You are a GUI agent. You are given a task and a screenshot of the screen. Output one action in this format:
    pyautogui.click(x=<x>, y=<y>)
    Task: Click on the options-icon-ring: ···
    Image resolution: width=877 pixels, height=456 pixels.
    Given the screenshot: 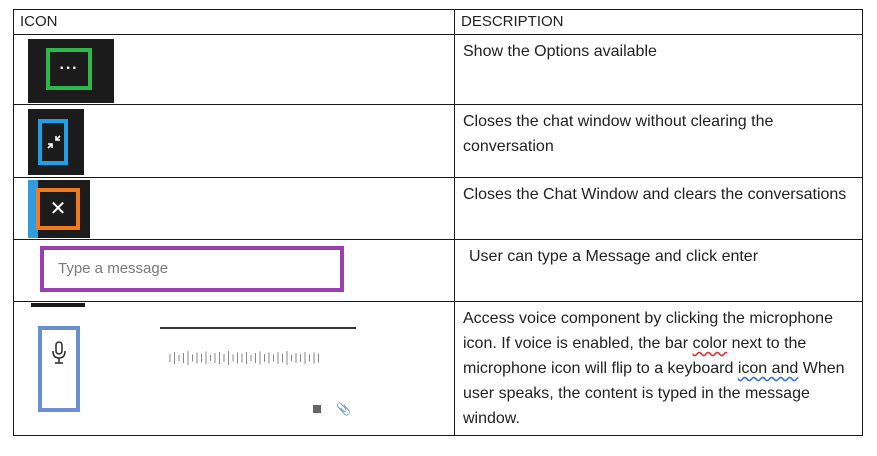 What is the action you would take?
    pyautogui.click(x=69, y=69)
    